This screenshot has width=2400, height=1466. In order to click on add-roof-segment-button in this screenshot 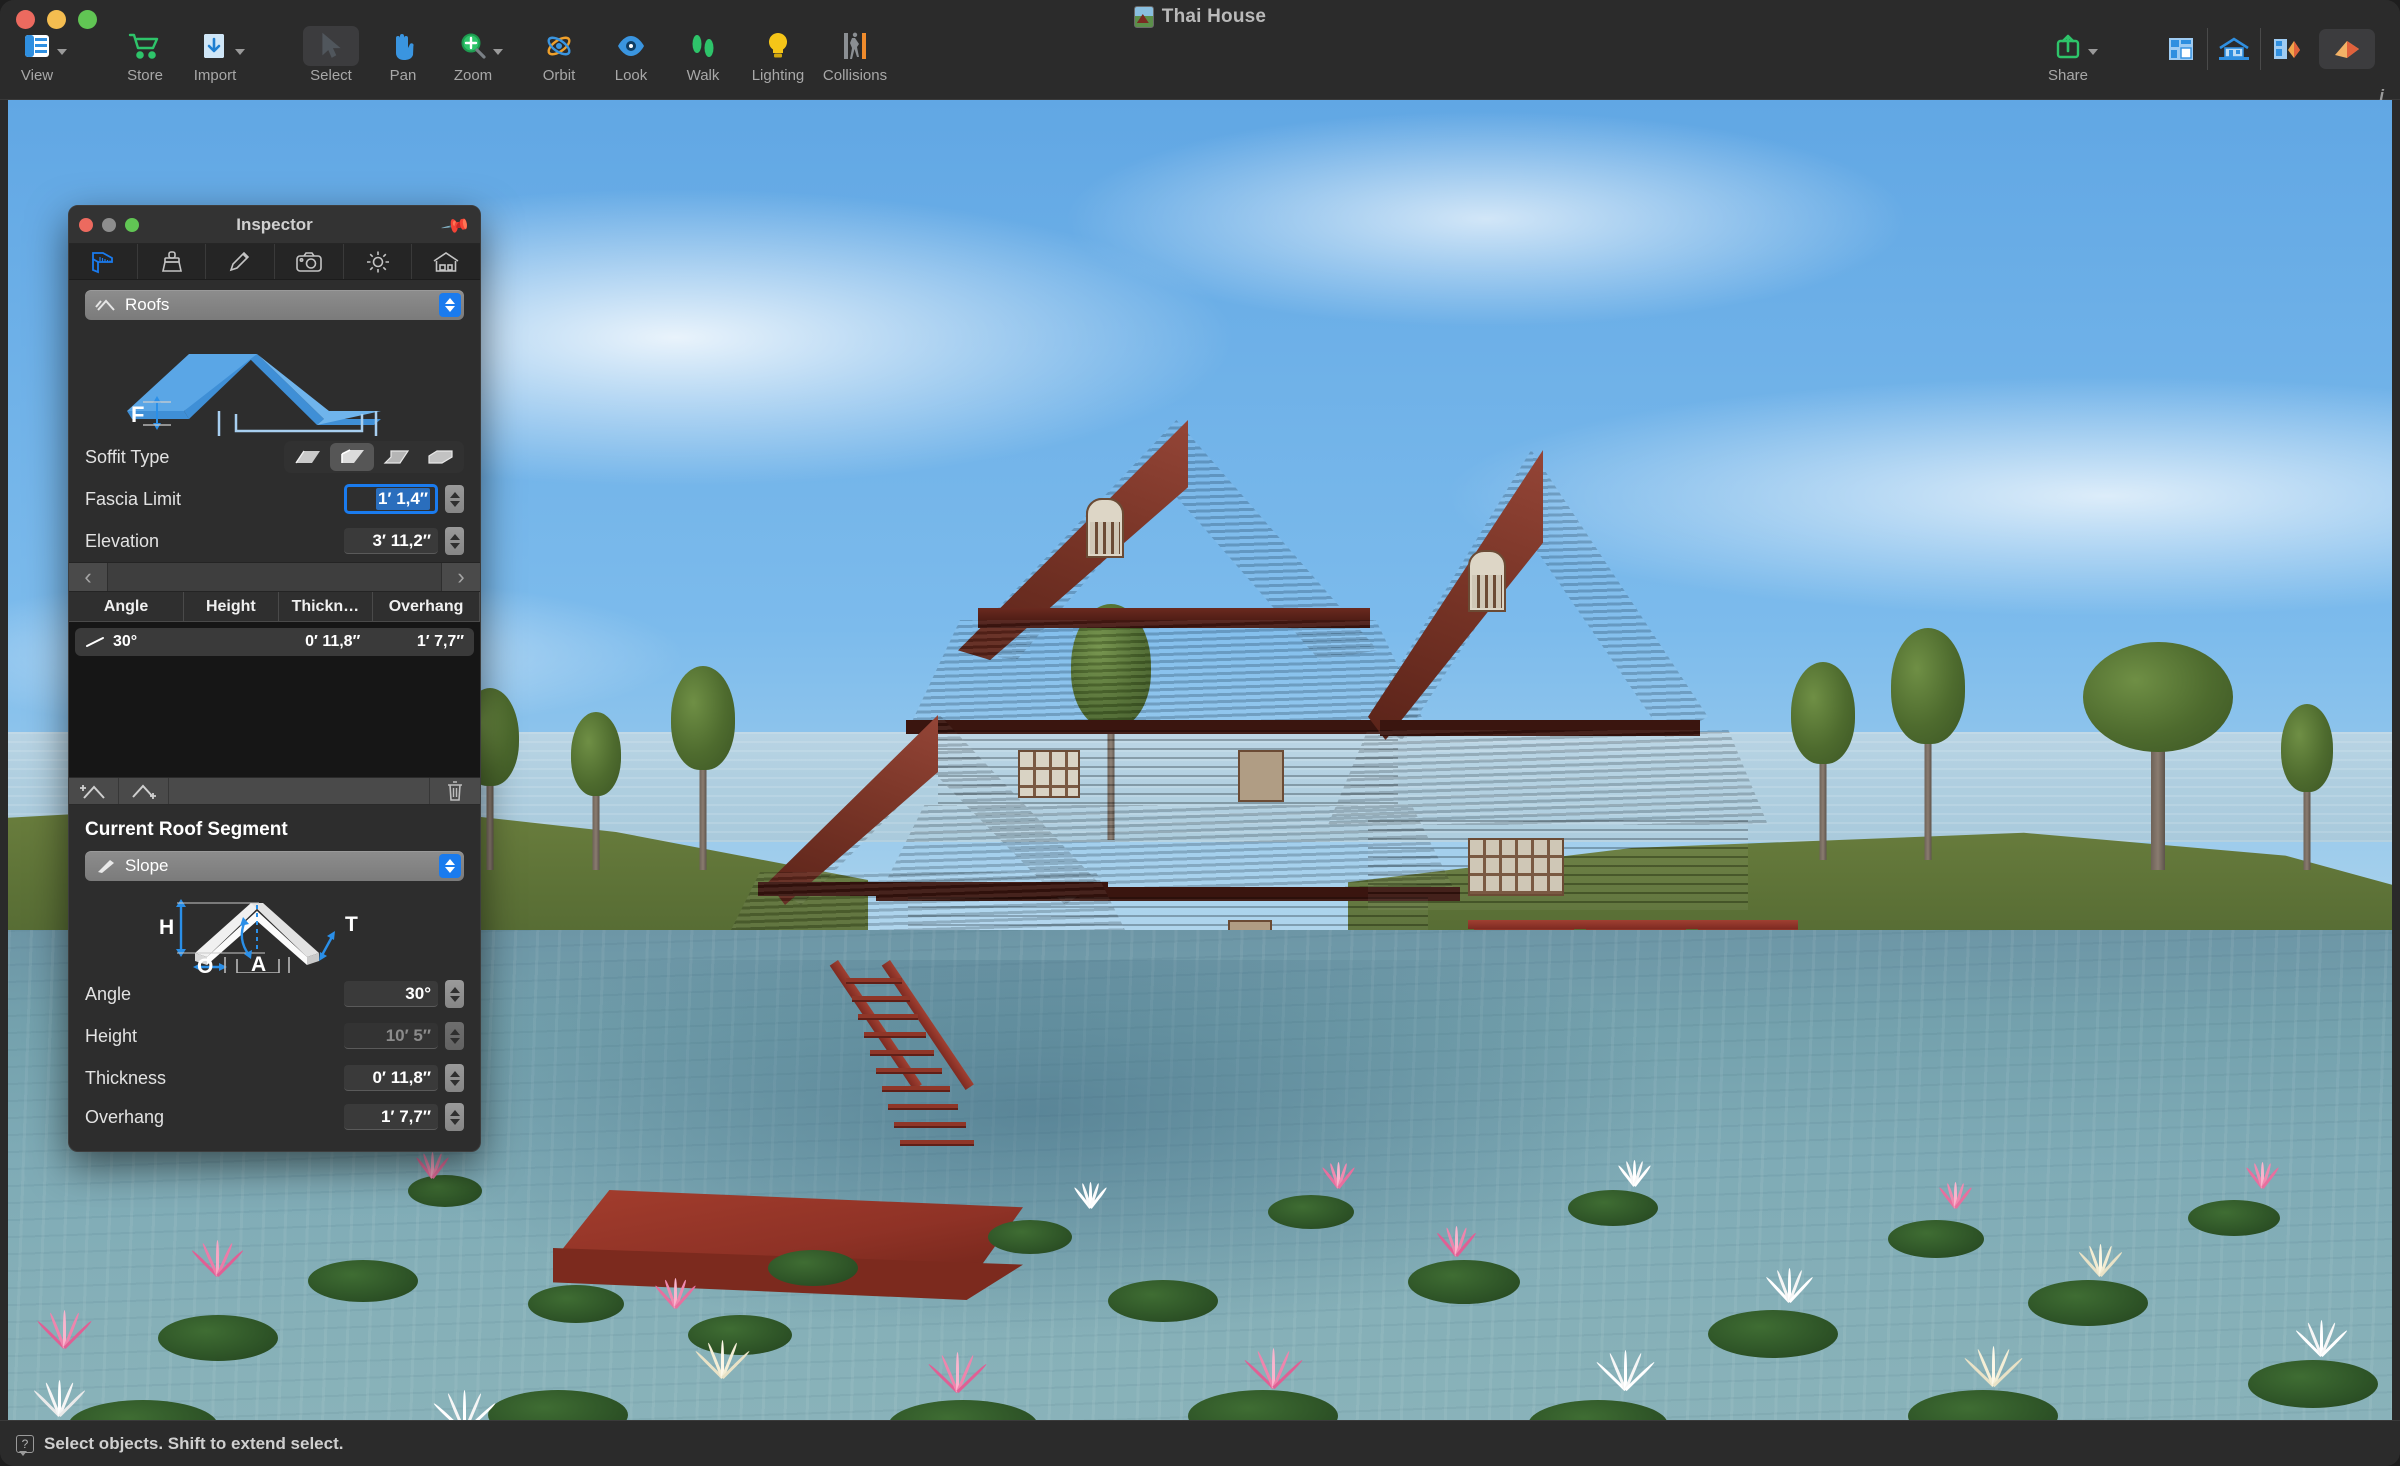, I will do `click(144, 791)`.